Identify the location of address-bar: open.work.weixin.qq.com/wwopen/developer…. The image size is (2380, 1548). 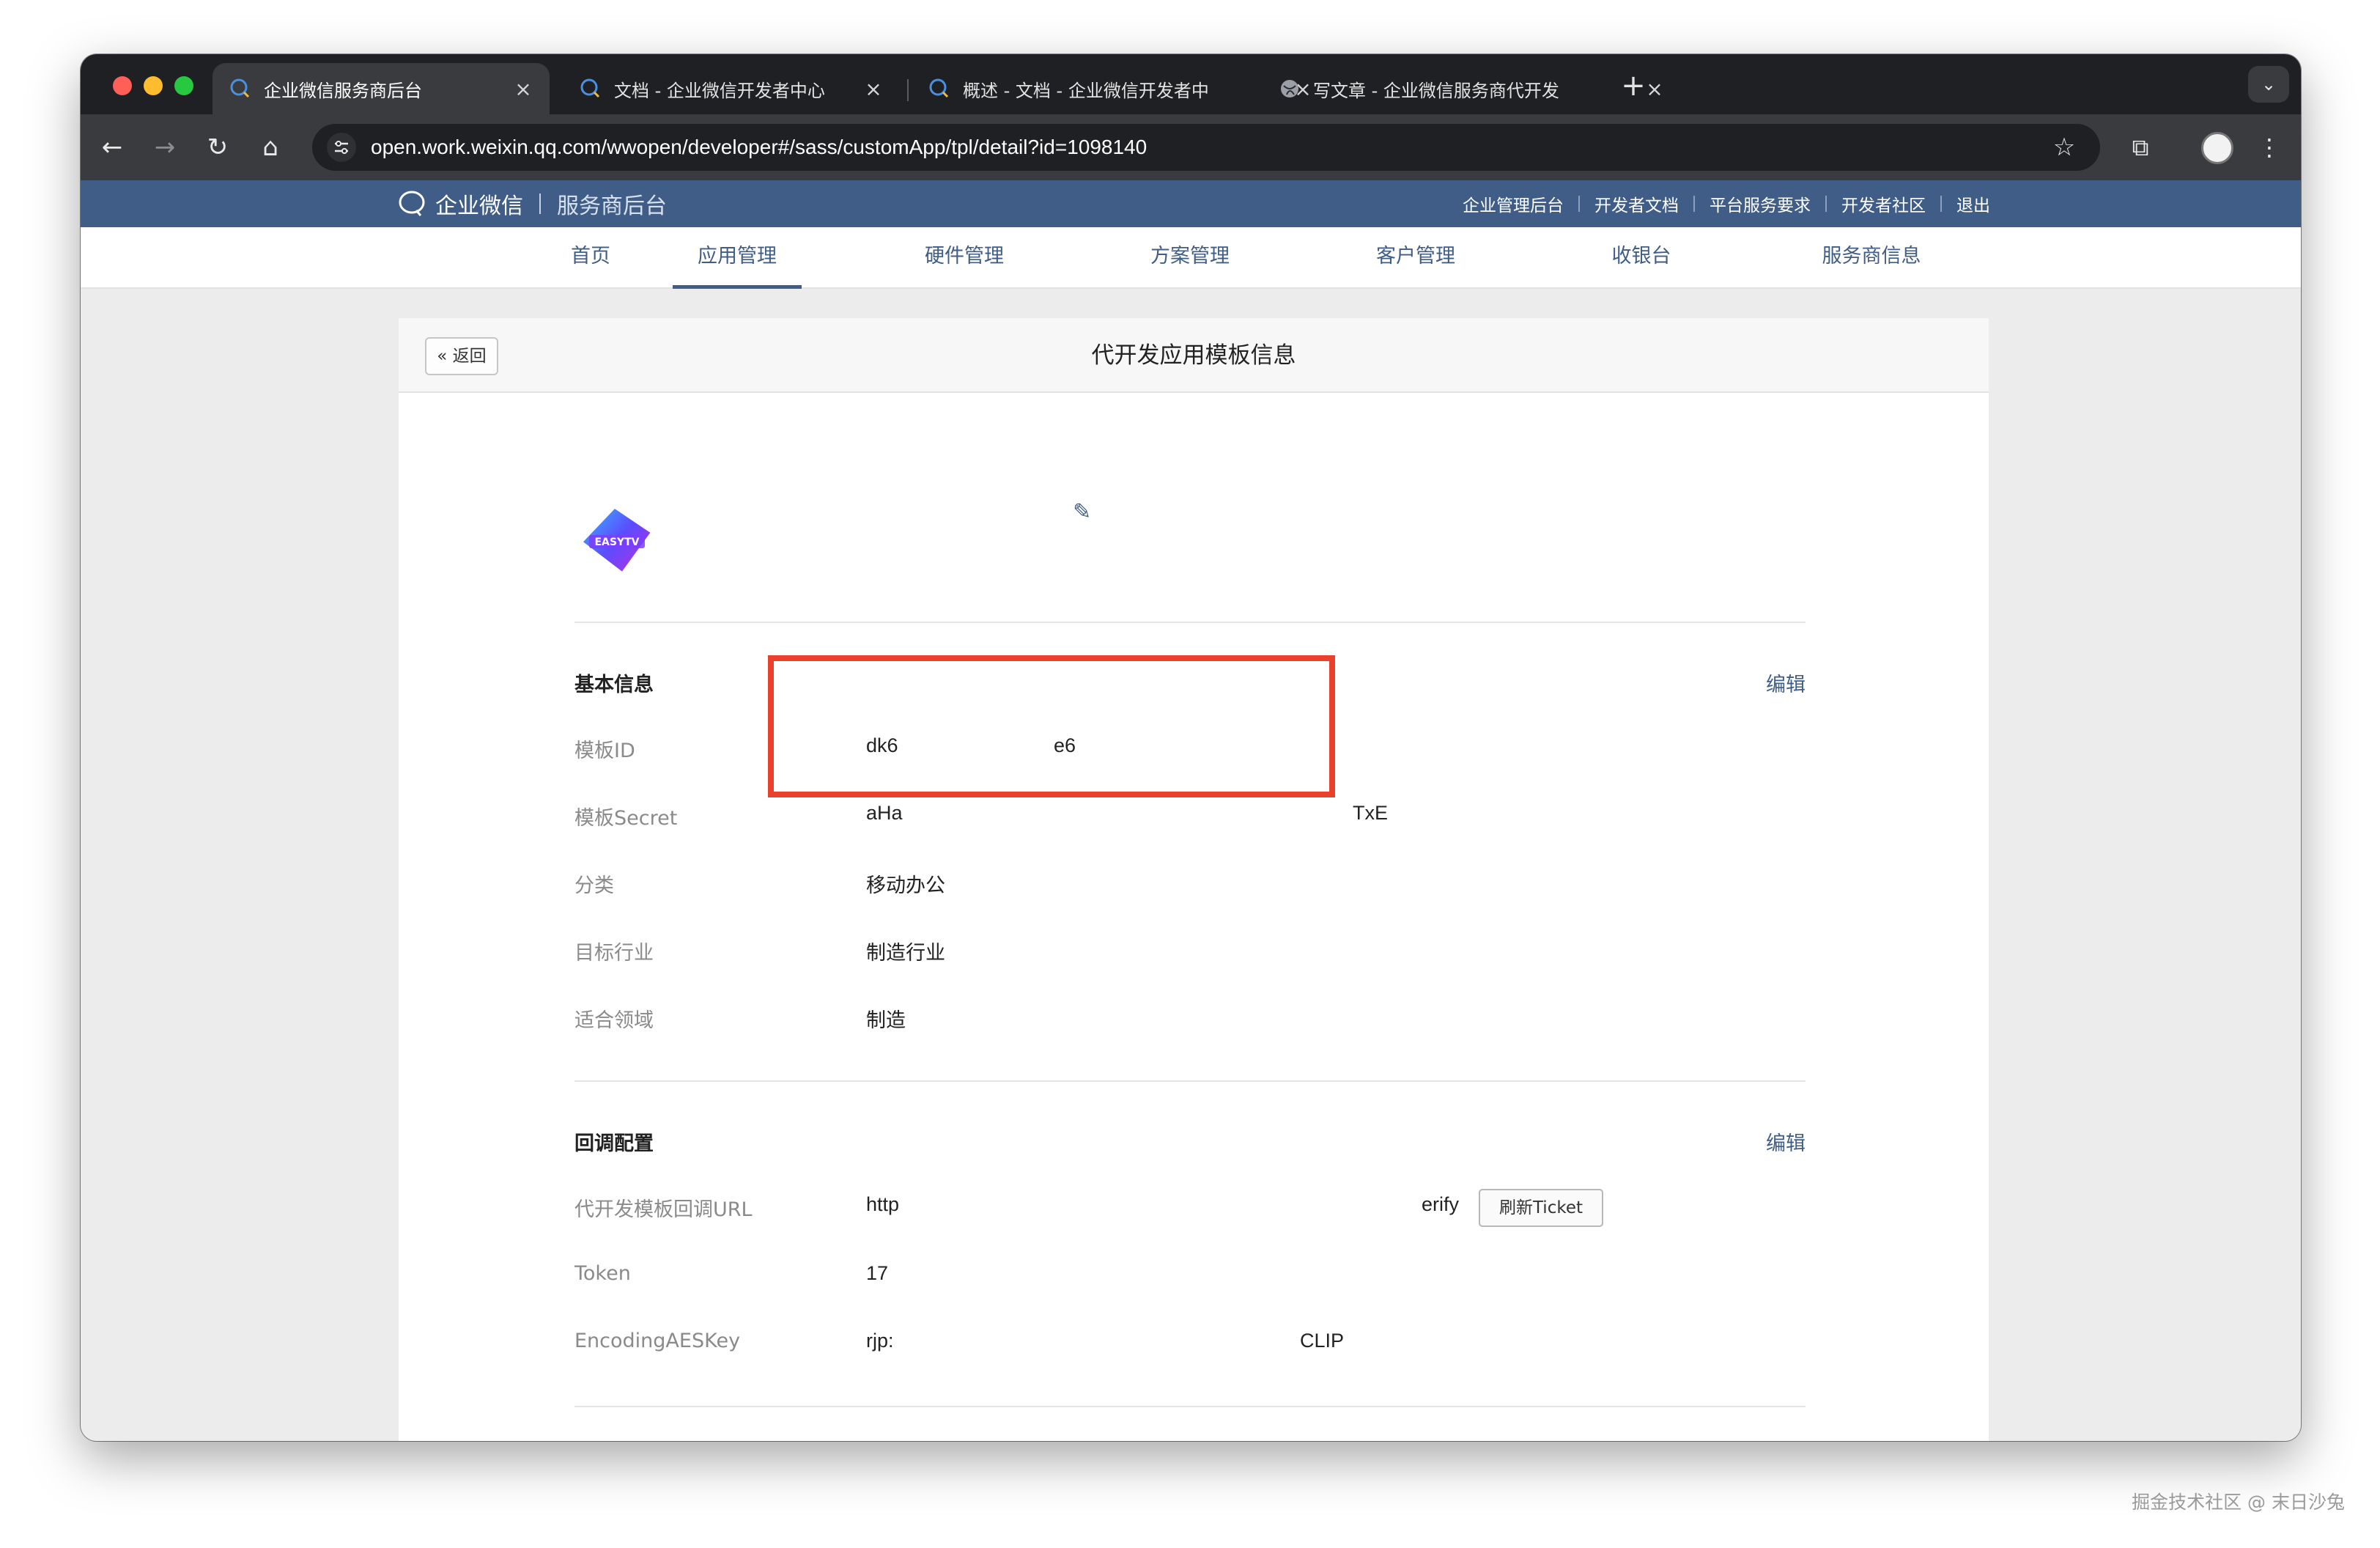
(1206, 147).